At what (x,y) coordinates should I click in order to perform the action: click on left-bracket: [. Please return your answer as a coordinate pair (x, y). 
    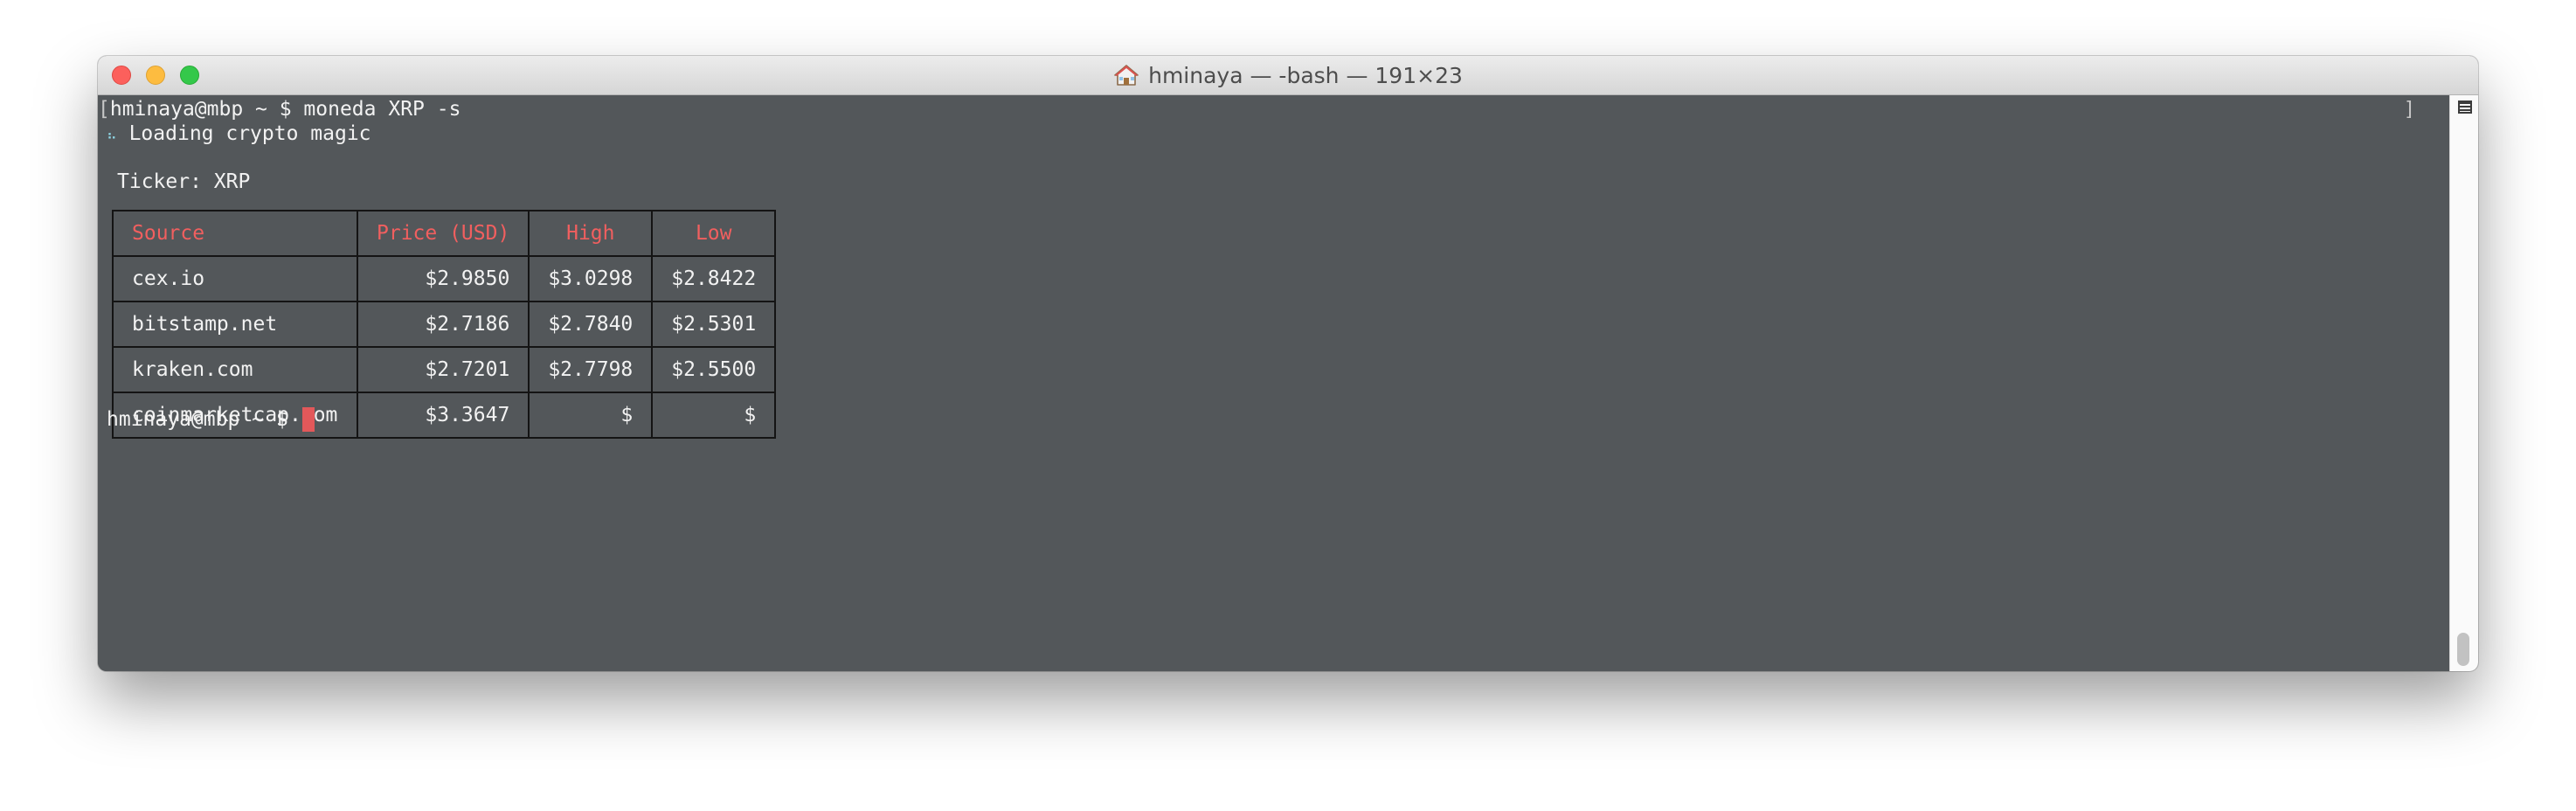
    Looking at the image, I should click on (104, 109).